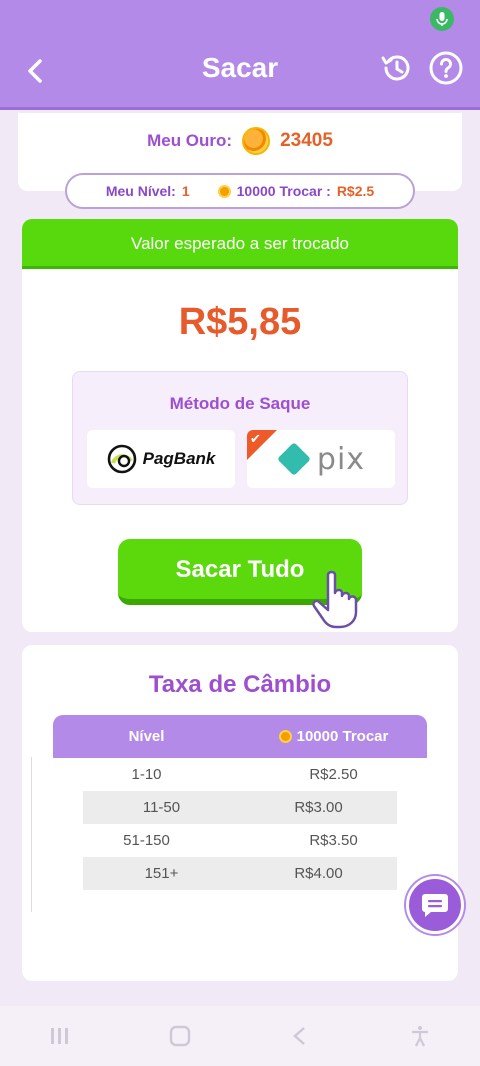  Describe the element at coordinates (420, 1036) in the screenshot. I see `accessibility-icon` at that location.